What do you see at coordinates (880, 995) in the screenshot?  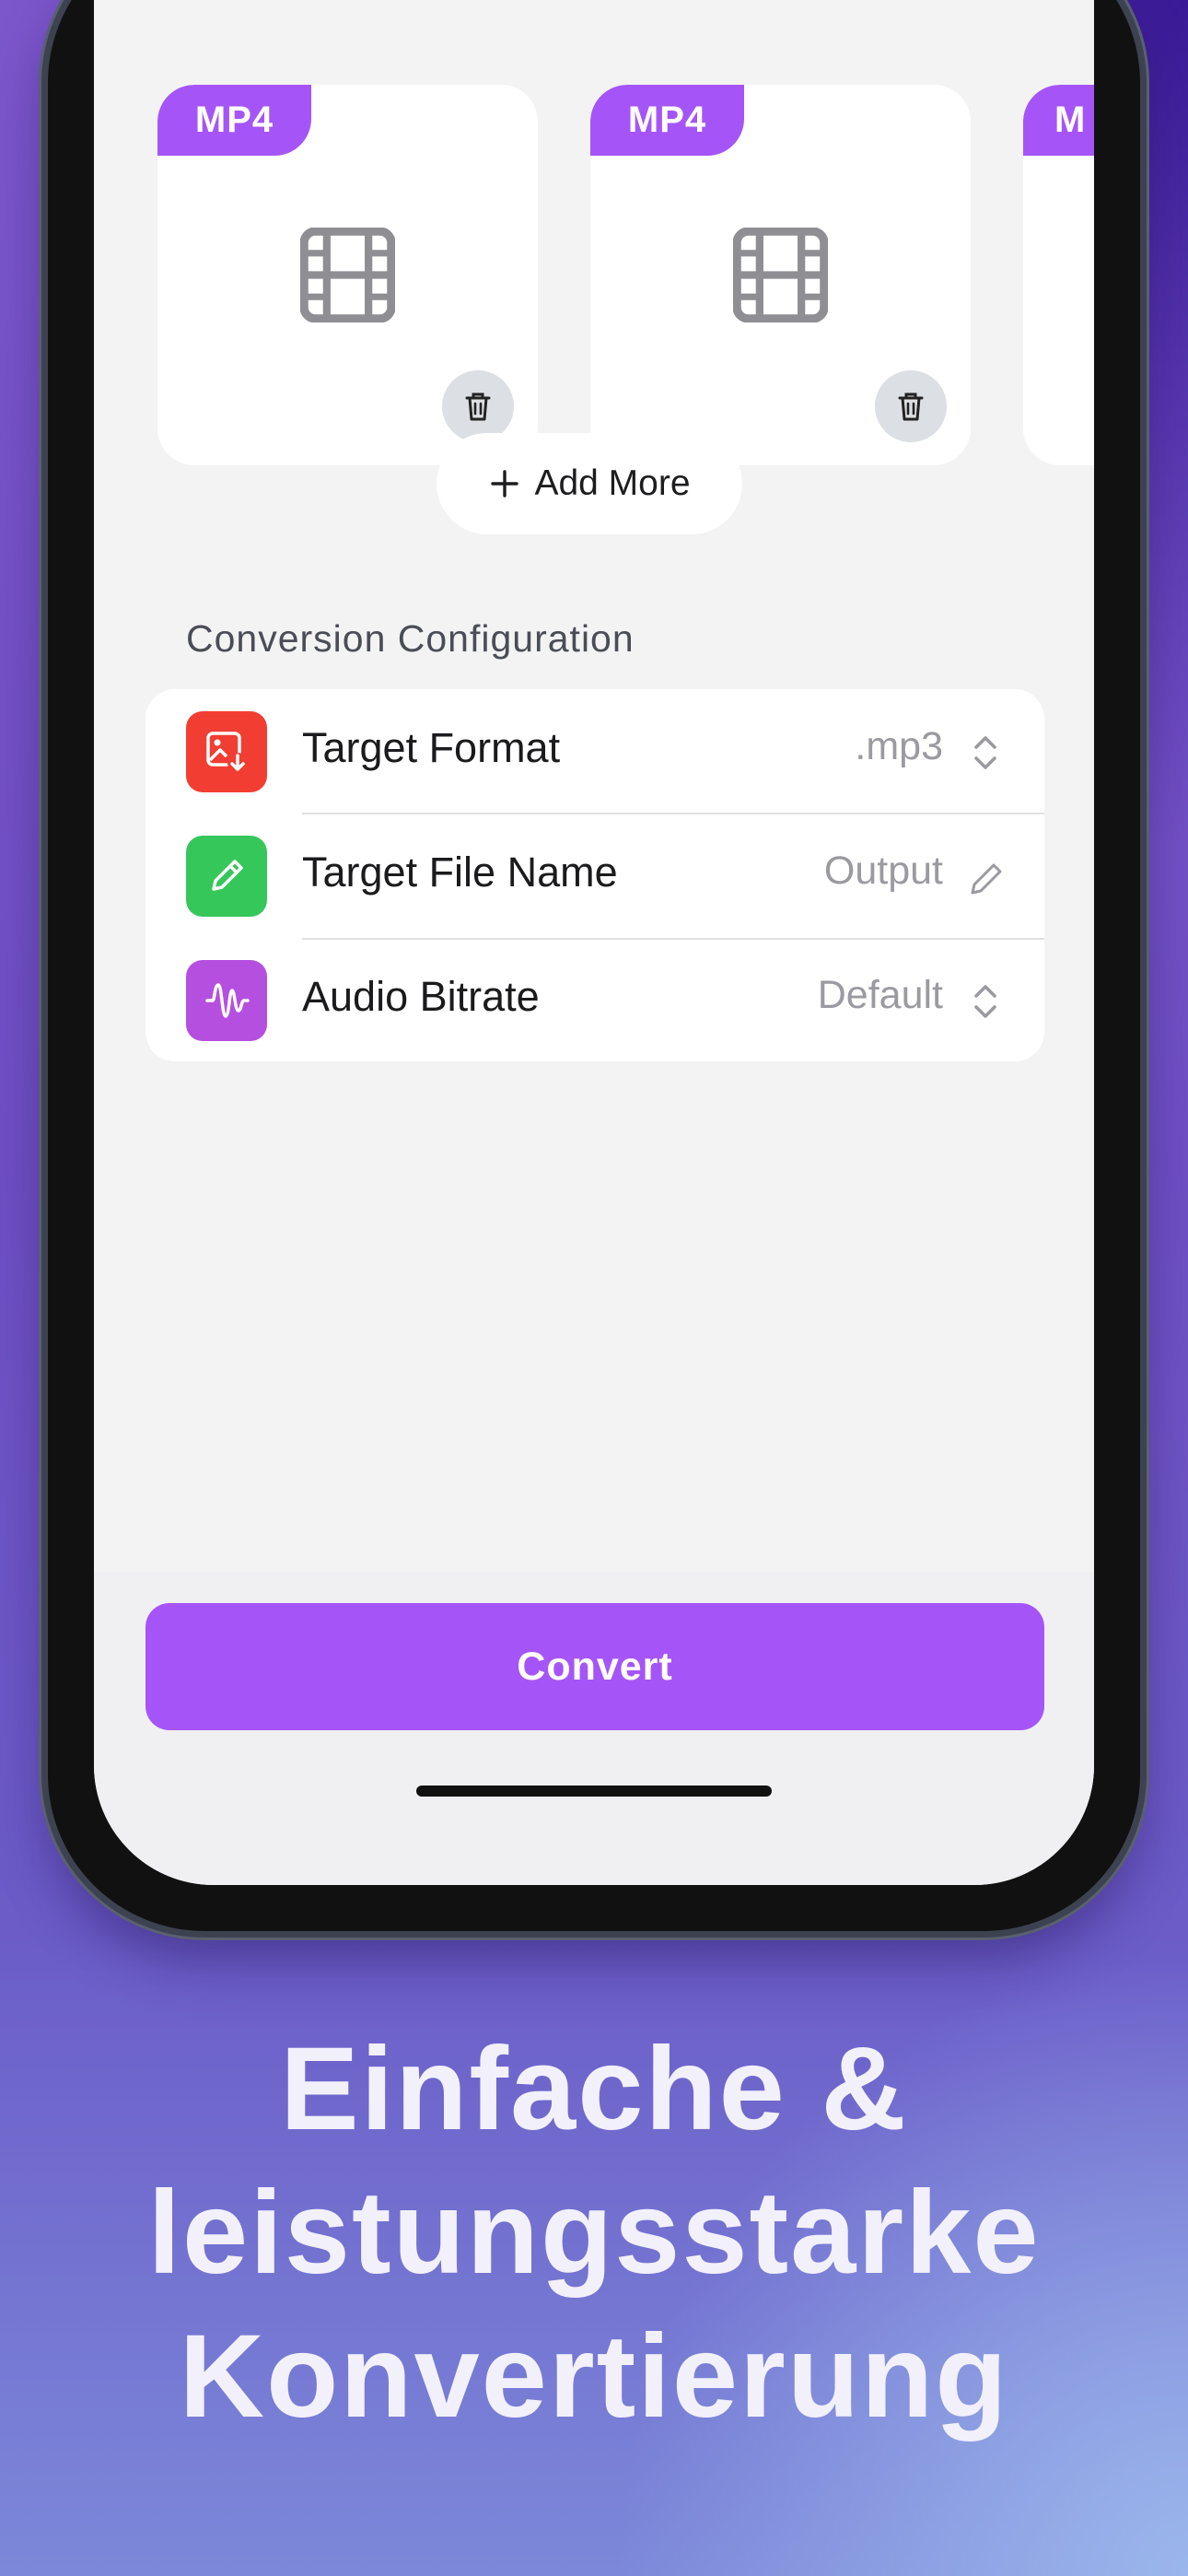 I see `audio-bitrate-value: Default` at bounding box center [880, 995].